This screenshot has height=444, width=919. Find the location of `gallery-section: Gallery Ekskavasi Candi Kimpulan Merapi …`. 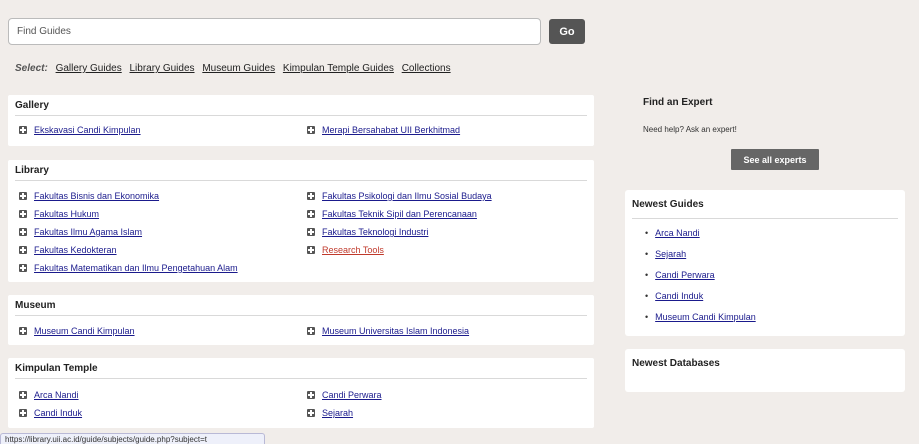

gallery-section: Gallery Ekskavasi Candi Kimpulan Merapi … is located at coordinates (301, 120).